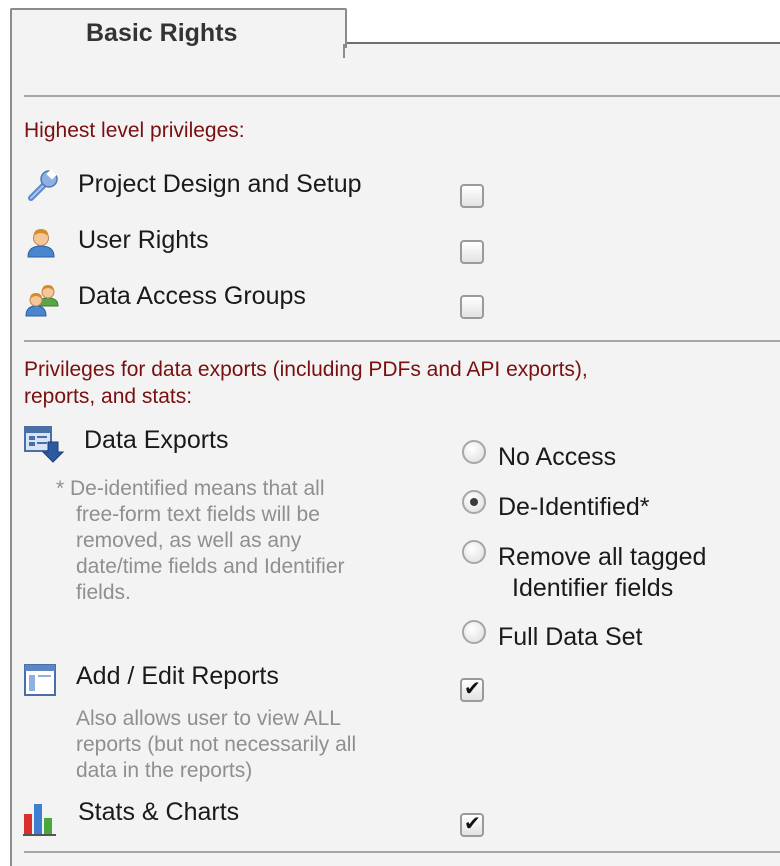 The height and width of the screenshot is (866, 780). What do you see at coordinates (162, 33) in the screenshot?
I see `tab-basic-rights-label: Basic Rights` at bounding box center [162, 33].